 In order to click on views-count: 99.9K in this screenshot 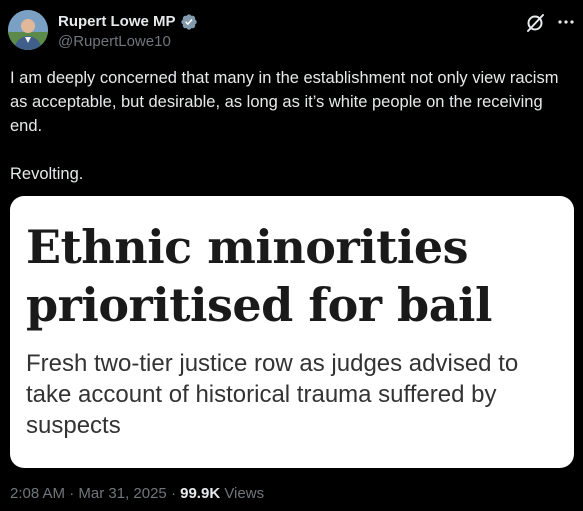, I will do `click(200, 493)`.